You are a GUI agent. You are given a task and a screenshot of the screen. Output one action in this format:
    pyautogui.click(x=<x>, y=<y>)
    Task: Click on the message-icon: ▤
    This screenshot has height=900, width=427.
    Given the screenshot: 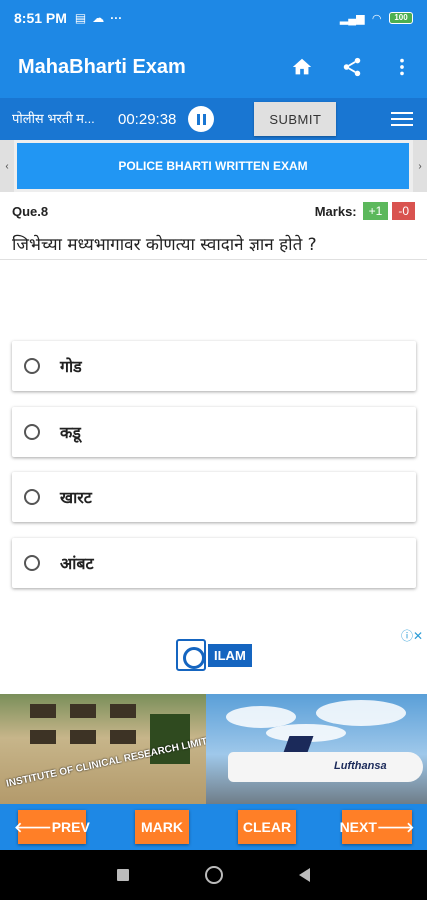 What is the action you would take?
    pyautogui.click(x=80, y=18)
    